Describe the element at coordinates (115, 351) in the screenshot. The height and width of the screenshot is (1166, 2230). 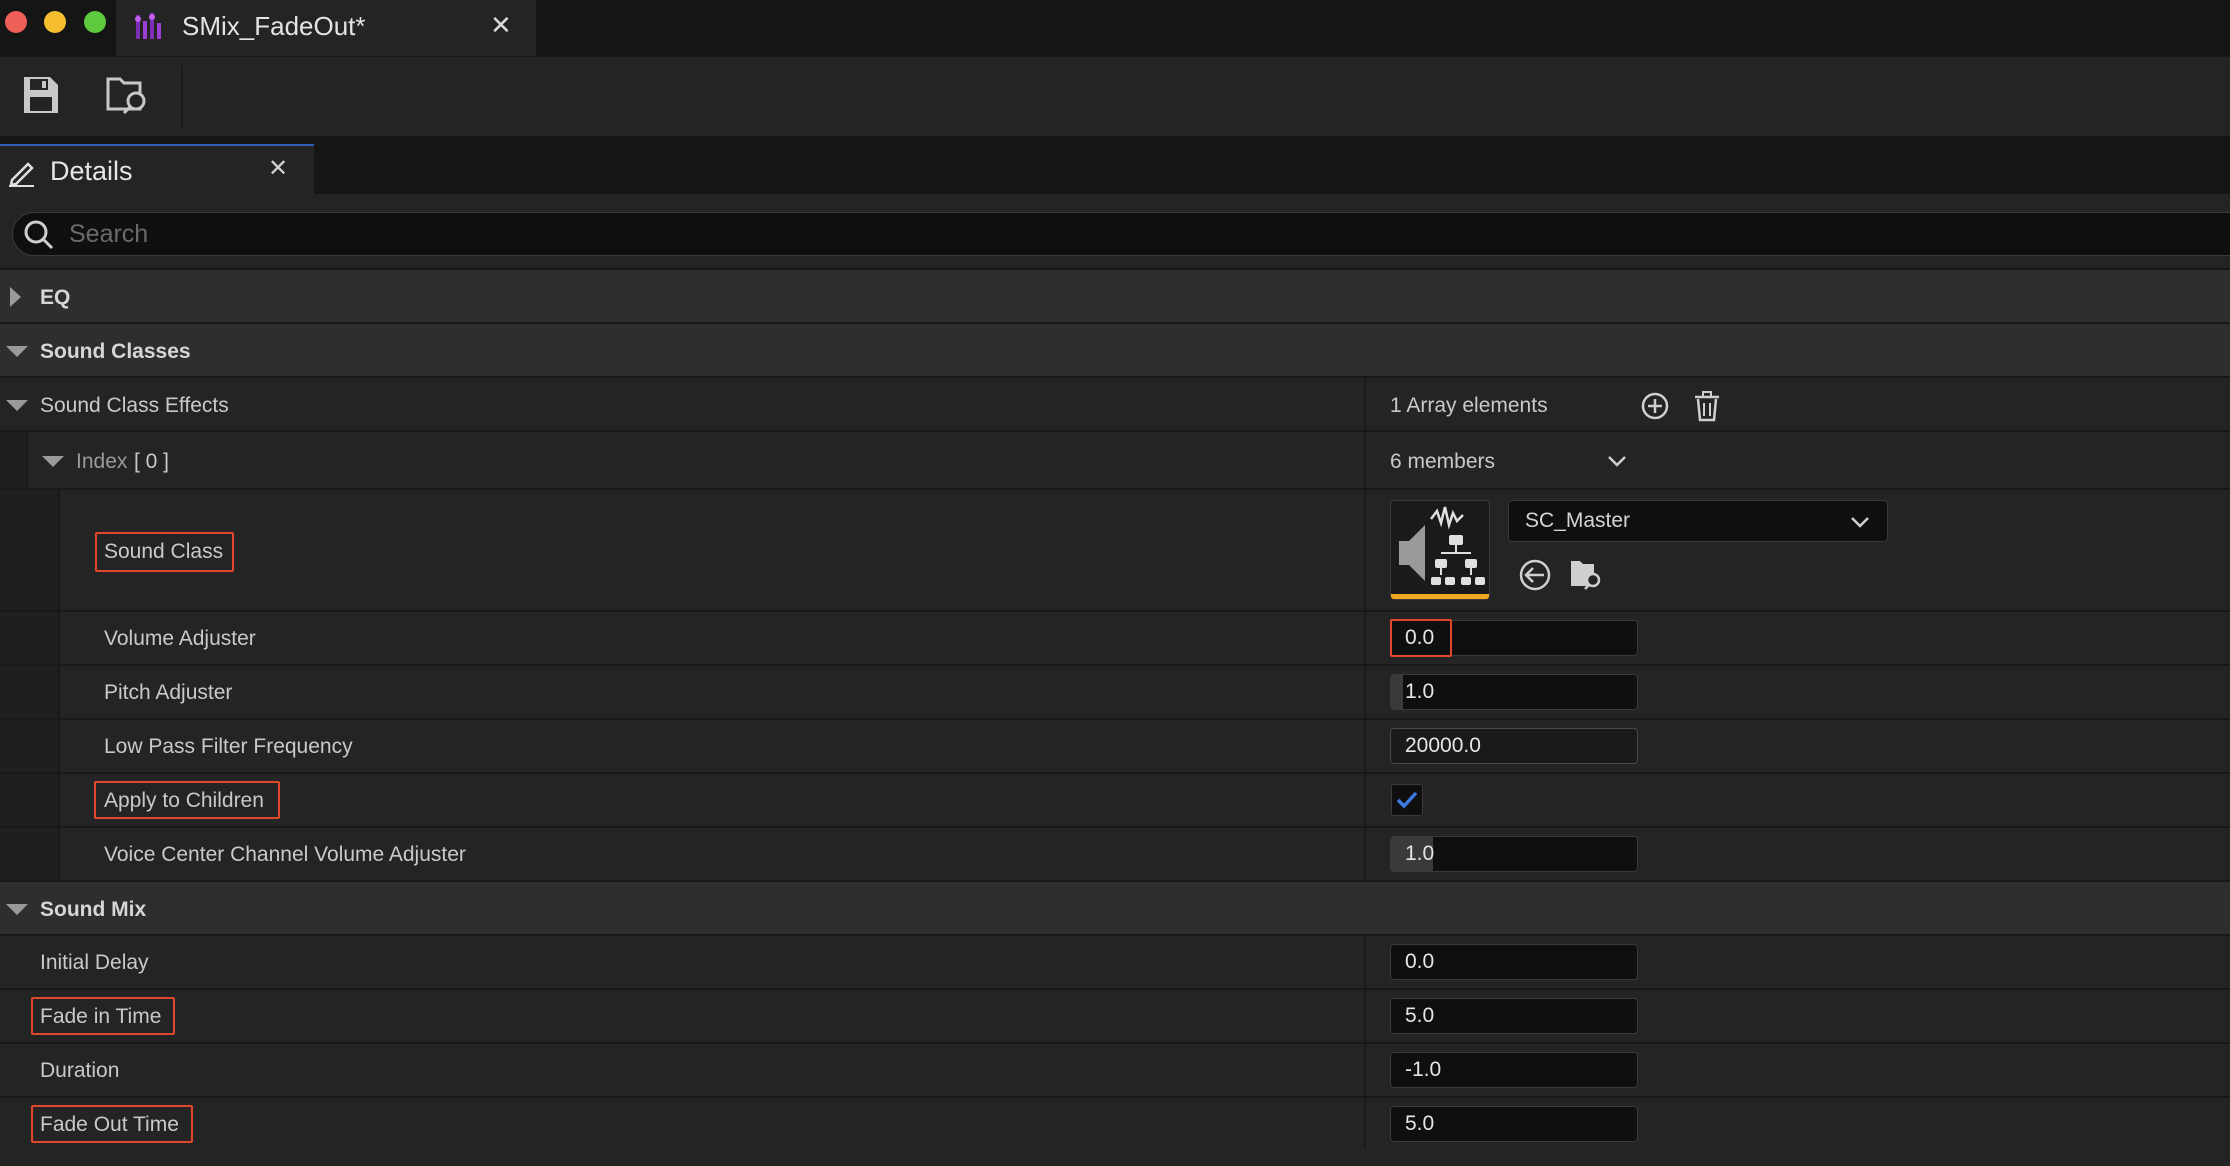
I see `category-label: Sound Classes` at that location.